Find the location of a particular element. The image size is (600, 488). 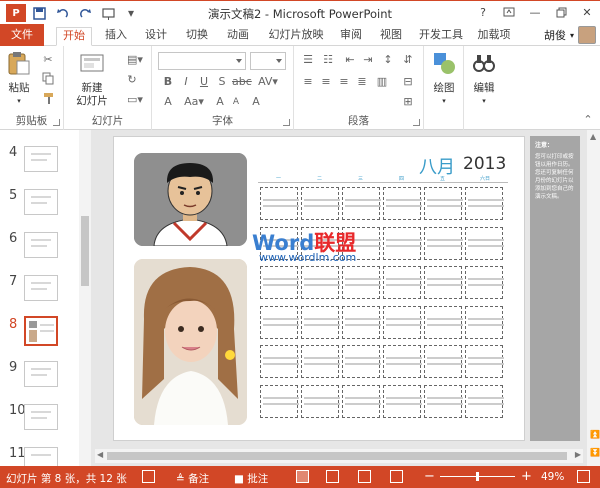

italic-icon: I is located at coordinates (186, 82).